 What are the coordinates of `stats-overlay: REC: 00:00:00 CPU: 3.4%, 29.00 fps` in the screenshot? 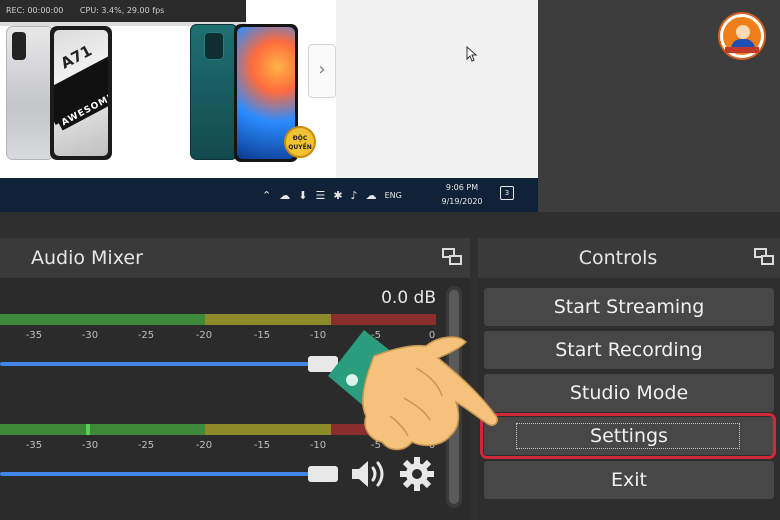 It's located at (123, 11).